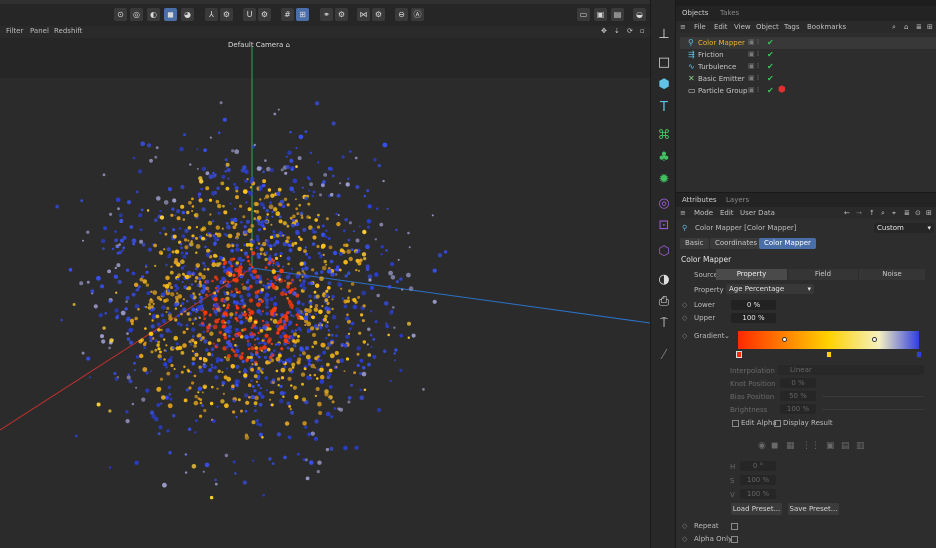 The width and height of the screenshot is (936, 548). Describe the element at coordinates (249, 14) in the screenshot. I see `magnet-icon: U` at that location.